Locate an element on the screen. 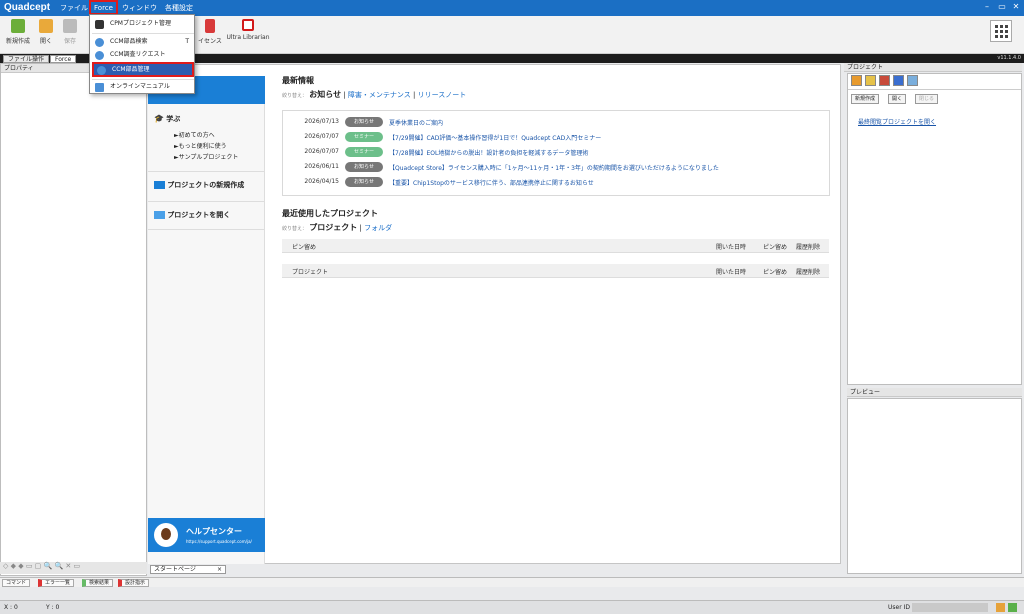 The width and height of the screenshot is (1024, 614). tab-errors: エラー一覧 is located at coordinates (56, 583).